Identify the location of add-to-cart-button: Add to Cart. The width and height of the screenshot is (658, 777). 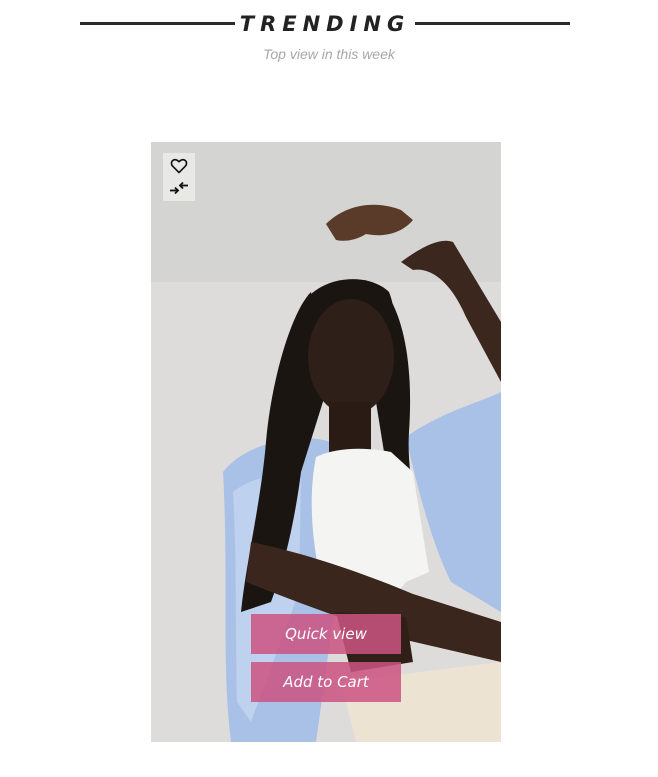
(326, 682).